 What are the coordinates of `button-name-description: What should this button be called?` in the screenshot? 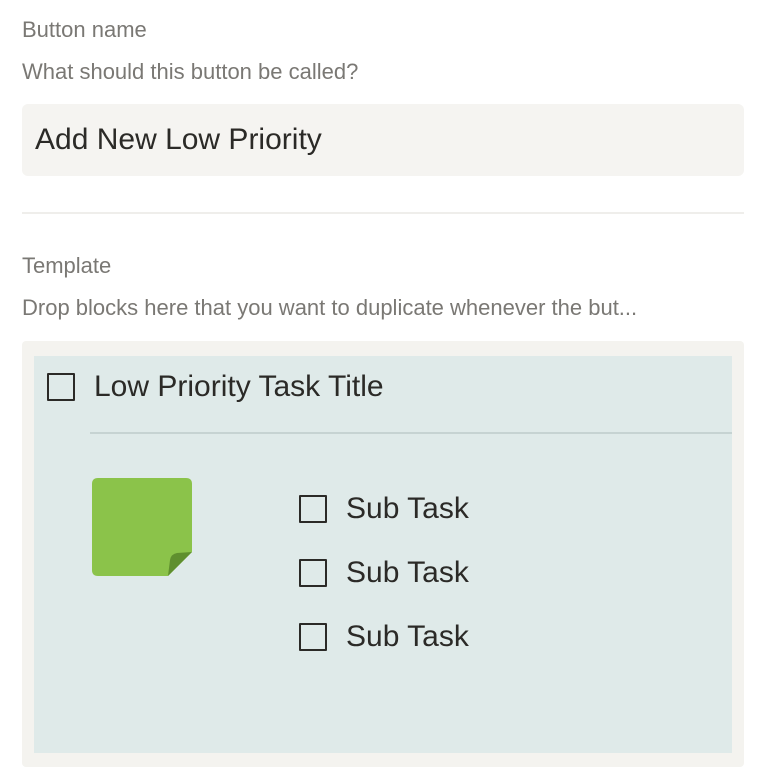 It's located at (190, 71).